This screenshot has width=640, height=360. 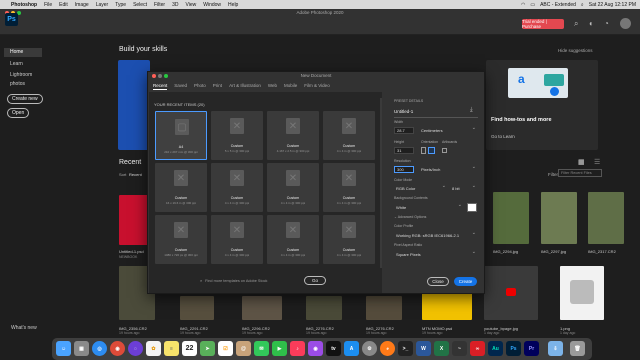 What do you see at coordinates (577, 348) in the screenshot?
I see `trash-icon: 🗑` at bounding box center [577, 348].